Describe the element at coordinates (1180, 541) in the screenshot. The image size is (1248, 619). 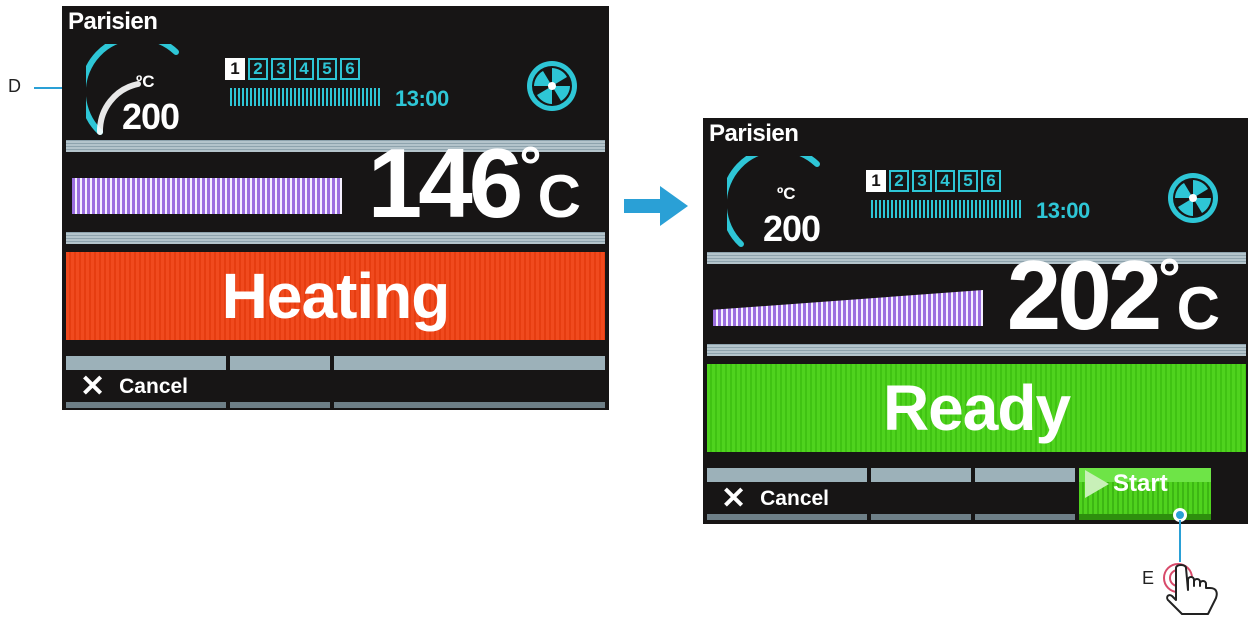
I see `callout-e-line` at that location.